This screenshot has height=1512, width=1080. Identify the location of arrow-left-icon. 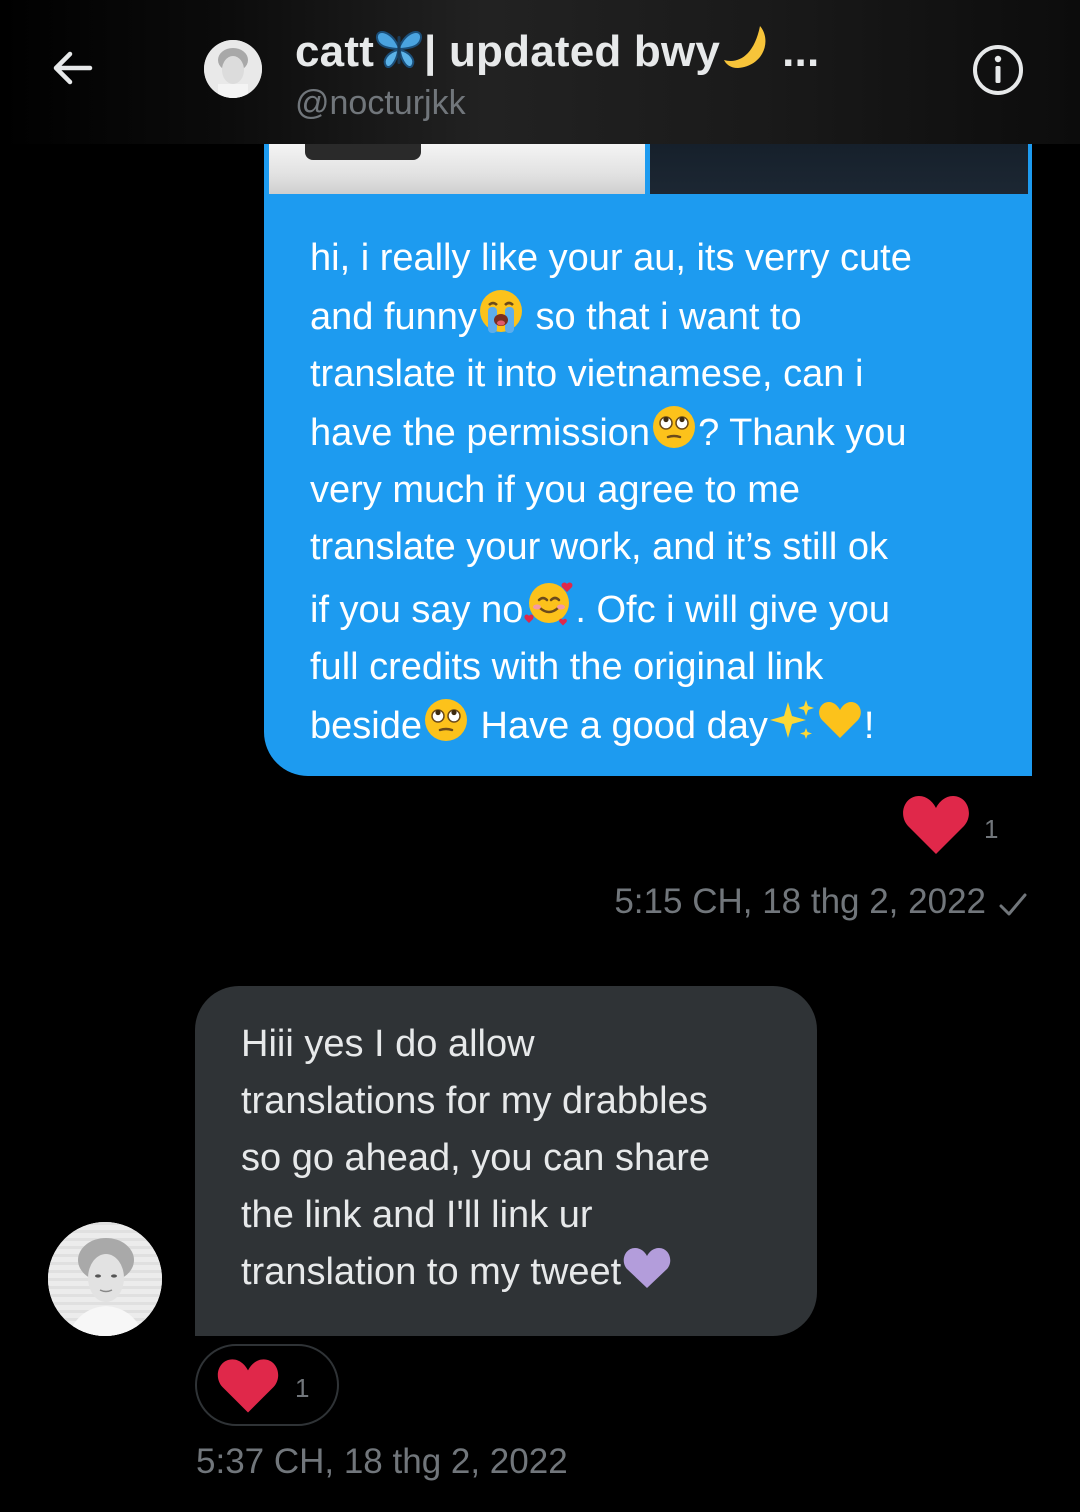
(73, 68).